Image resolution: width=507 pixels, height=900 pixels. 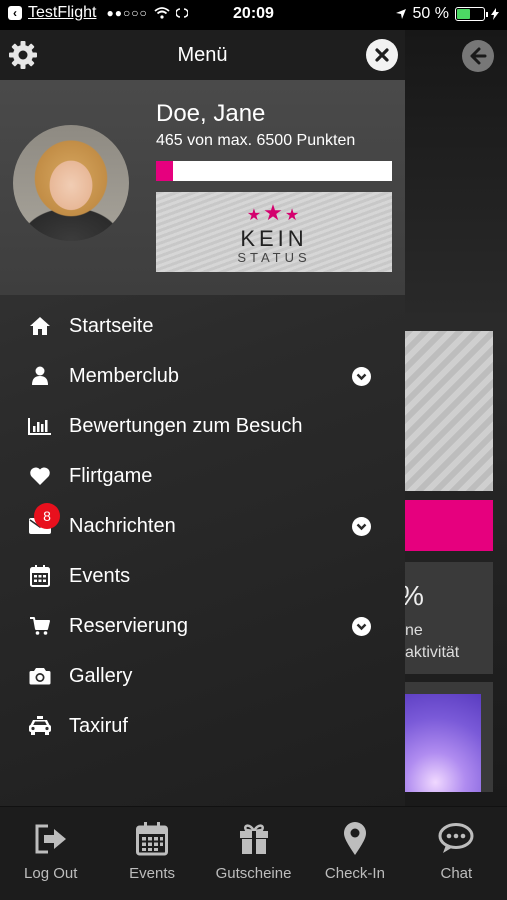 What do you see at coordinates (446, 618) in the screenshot?
I see `background-activity-card: % ne aktivität` at bounding box center [446, 618].